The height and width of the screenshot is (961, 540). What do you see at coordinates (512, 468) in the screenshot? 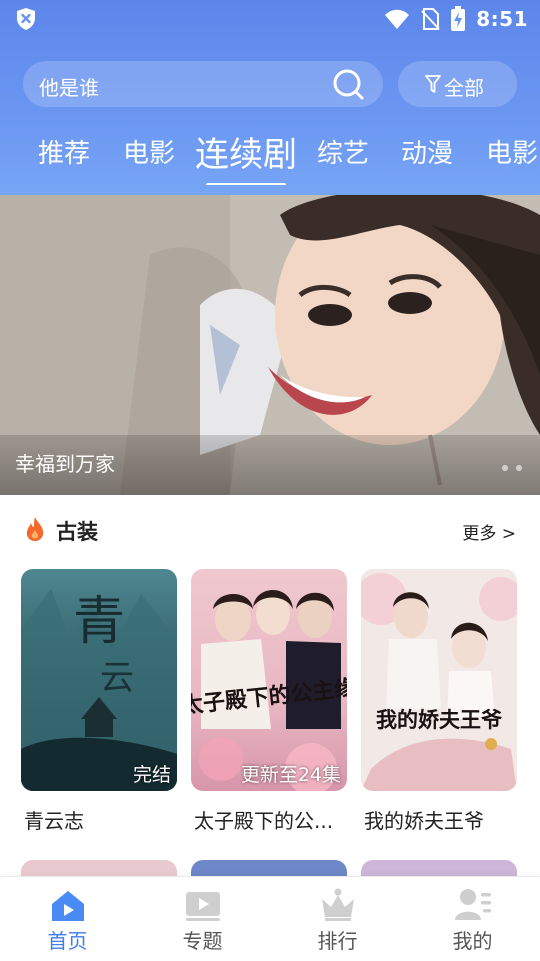
I see `banner-pagination` at bounding box center [512, 468].